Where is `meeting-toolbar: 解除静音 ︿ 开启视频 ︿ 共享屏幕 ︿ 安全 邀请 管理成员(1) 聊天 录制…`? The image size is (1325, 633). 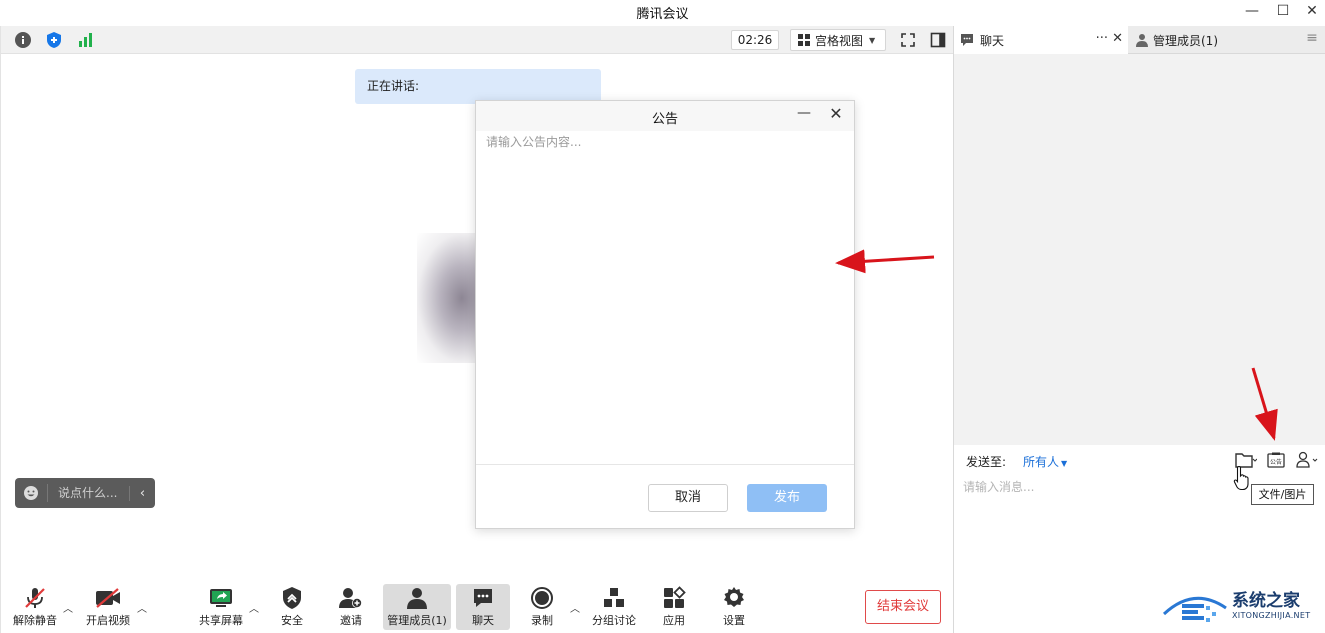
meeting-toolbar: 解除静音 ︿ 开启视频 ︿ 共享屏幕 ︿ 安全 邀请 管理成员(1) 聊天 录制… is located at coordinates (476, 605).